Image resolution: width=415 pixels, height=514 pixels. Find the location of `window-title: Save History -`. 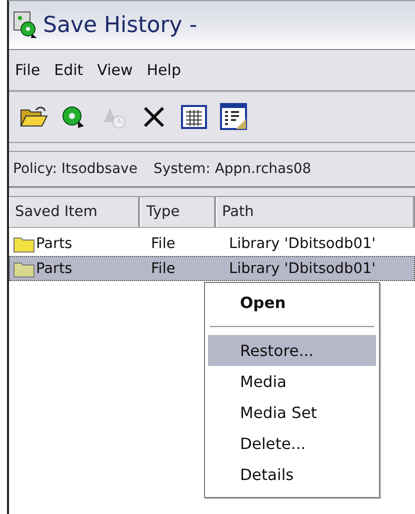

window-title: Save History - is located at coordinates (120, 25).